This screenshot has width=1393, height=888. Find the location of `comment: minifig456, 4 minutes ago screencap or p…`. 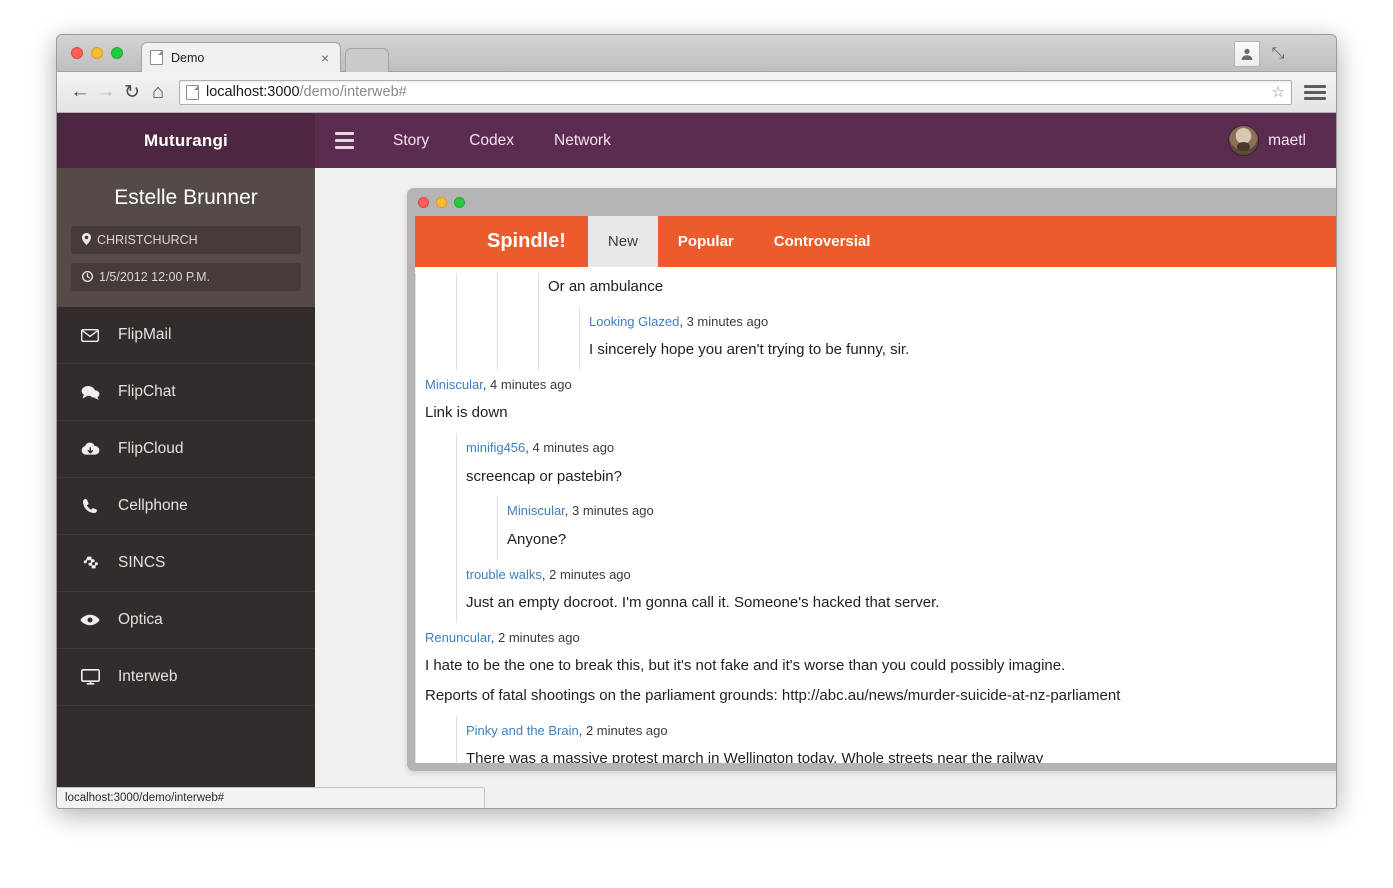

comment: minifig456, 4 minutes ago screencap or p… is located at coordinates (896, 464).